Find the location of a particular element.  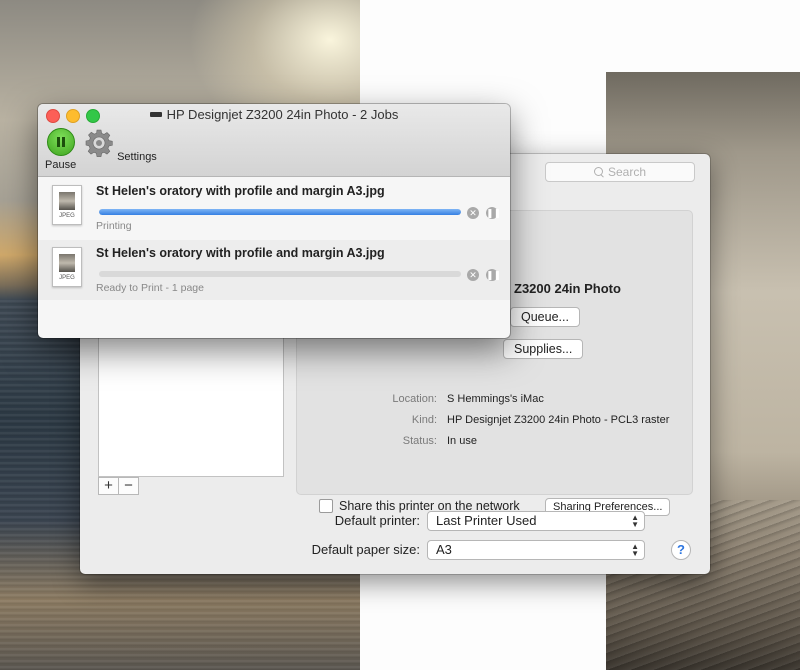

pause-button: Pause is located at coordinates (60, 149).